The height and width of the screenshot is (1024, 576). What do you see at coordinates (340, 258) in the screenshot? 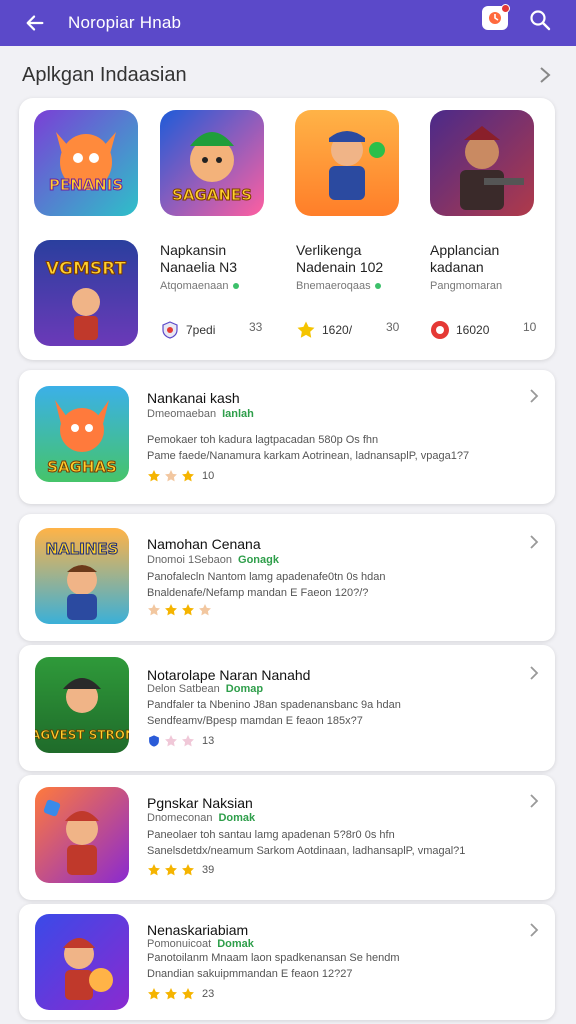
I see `app-name-text: Verlikenga Nadenain 102` at bounding box center [340, 258].